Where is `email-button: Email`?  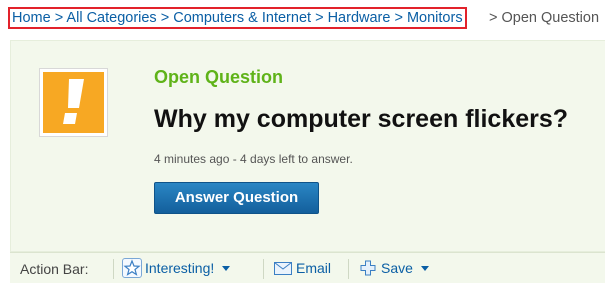 email-button: Email is located at coordinates (302, 268).